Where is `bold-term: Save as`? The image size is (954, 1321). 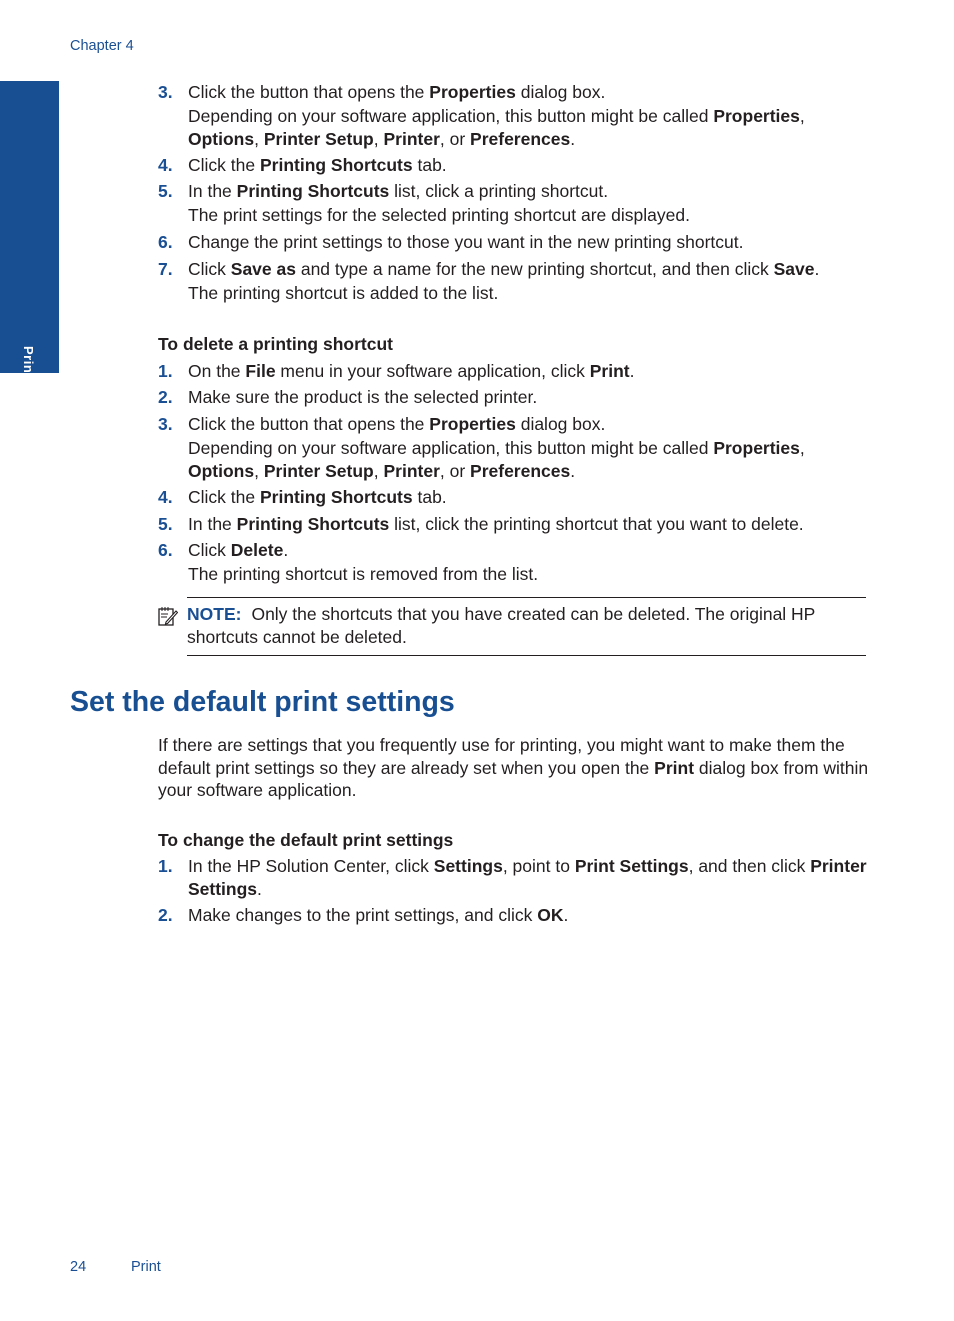 bold-term: Save as is located at coordinates (263, 269).